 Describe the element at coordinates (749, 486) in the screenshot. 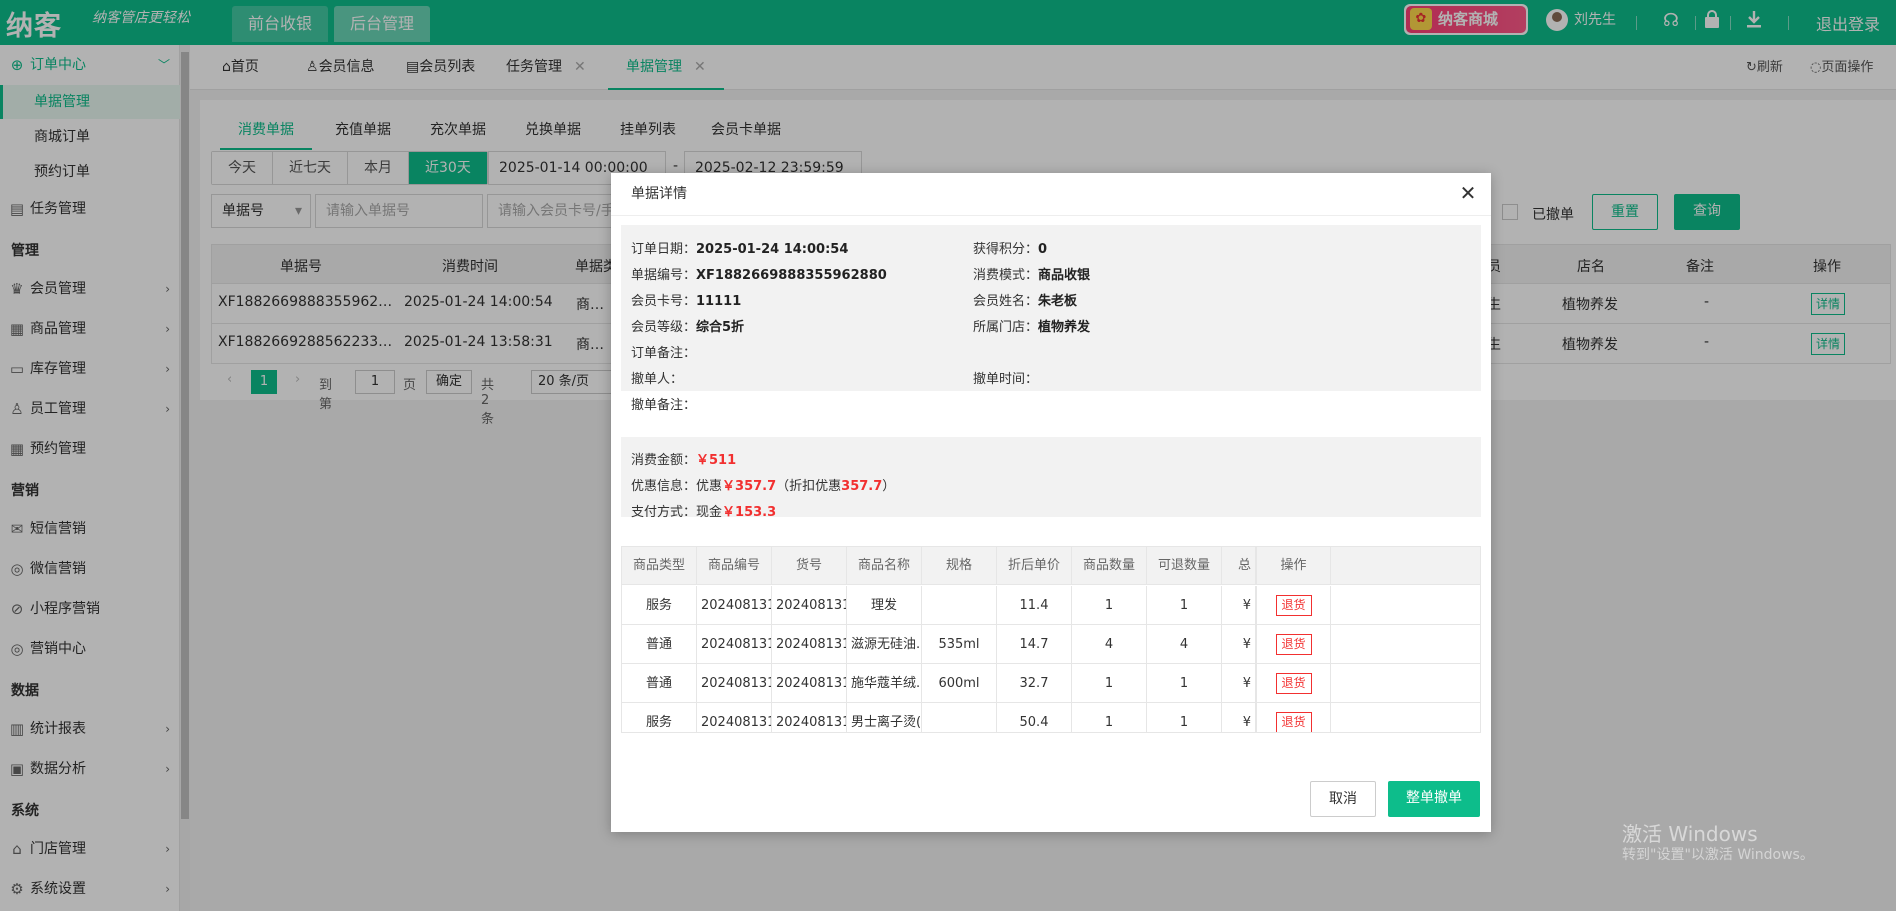

I see `discount-value: ￥357.7` at that location.